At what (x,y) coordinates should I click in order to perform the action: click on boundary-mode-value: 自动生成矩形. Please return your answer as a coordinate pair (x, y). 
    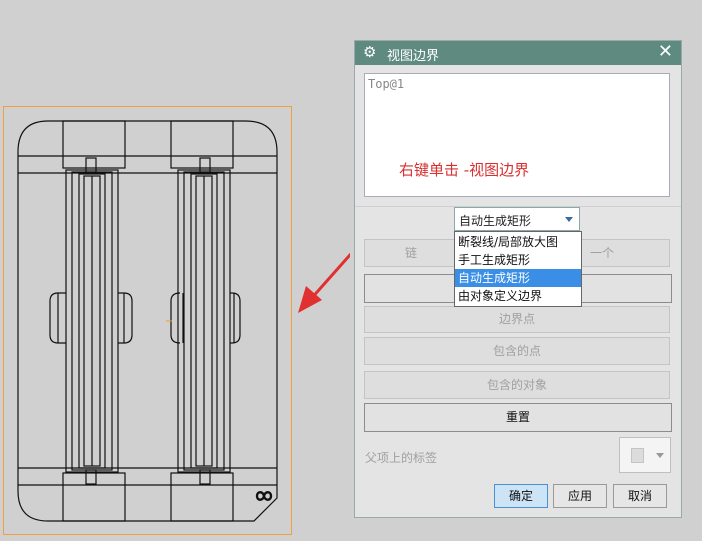
    Looking at the image, I should click on (495, 221).